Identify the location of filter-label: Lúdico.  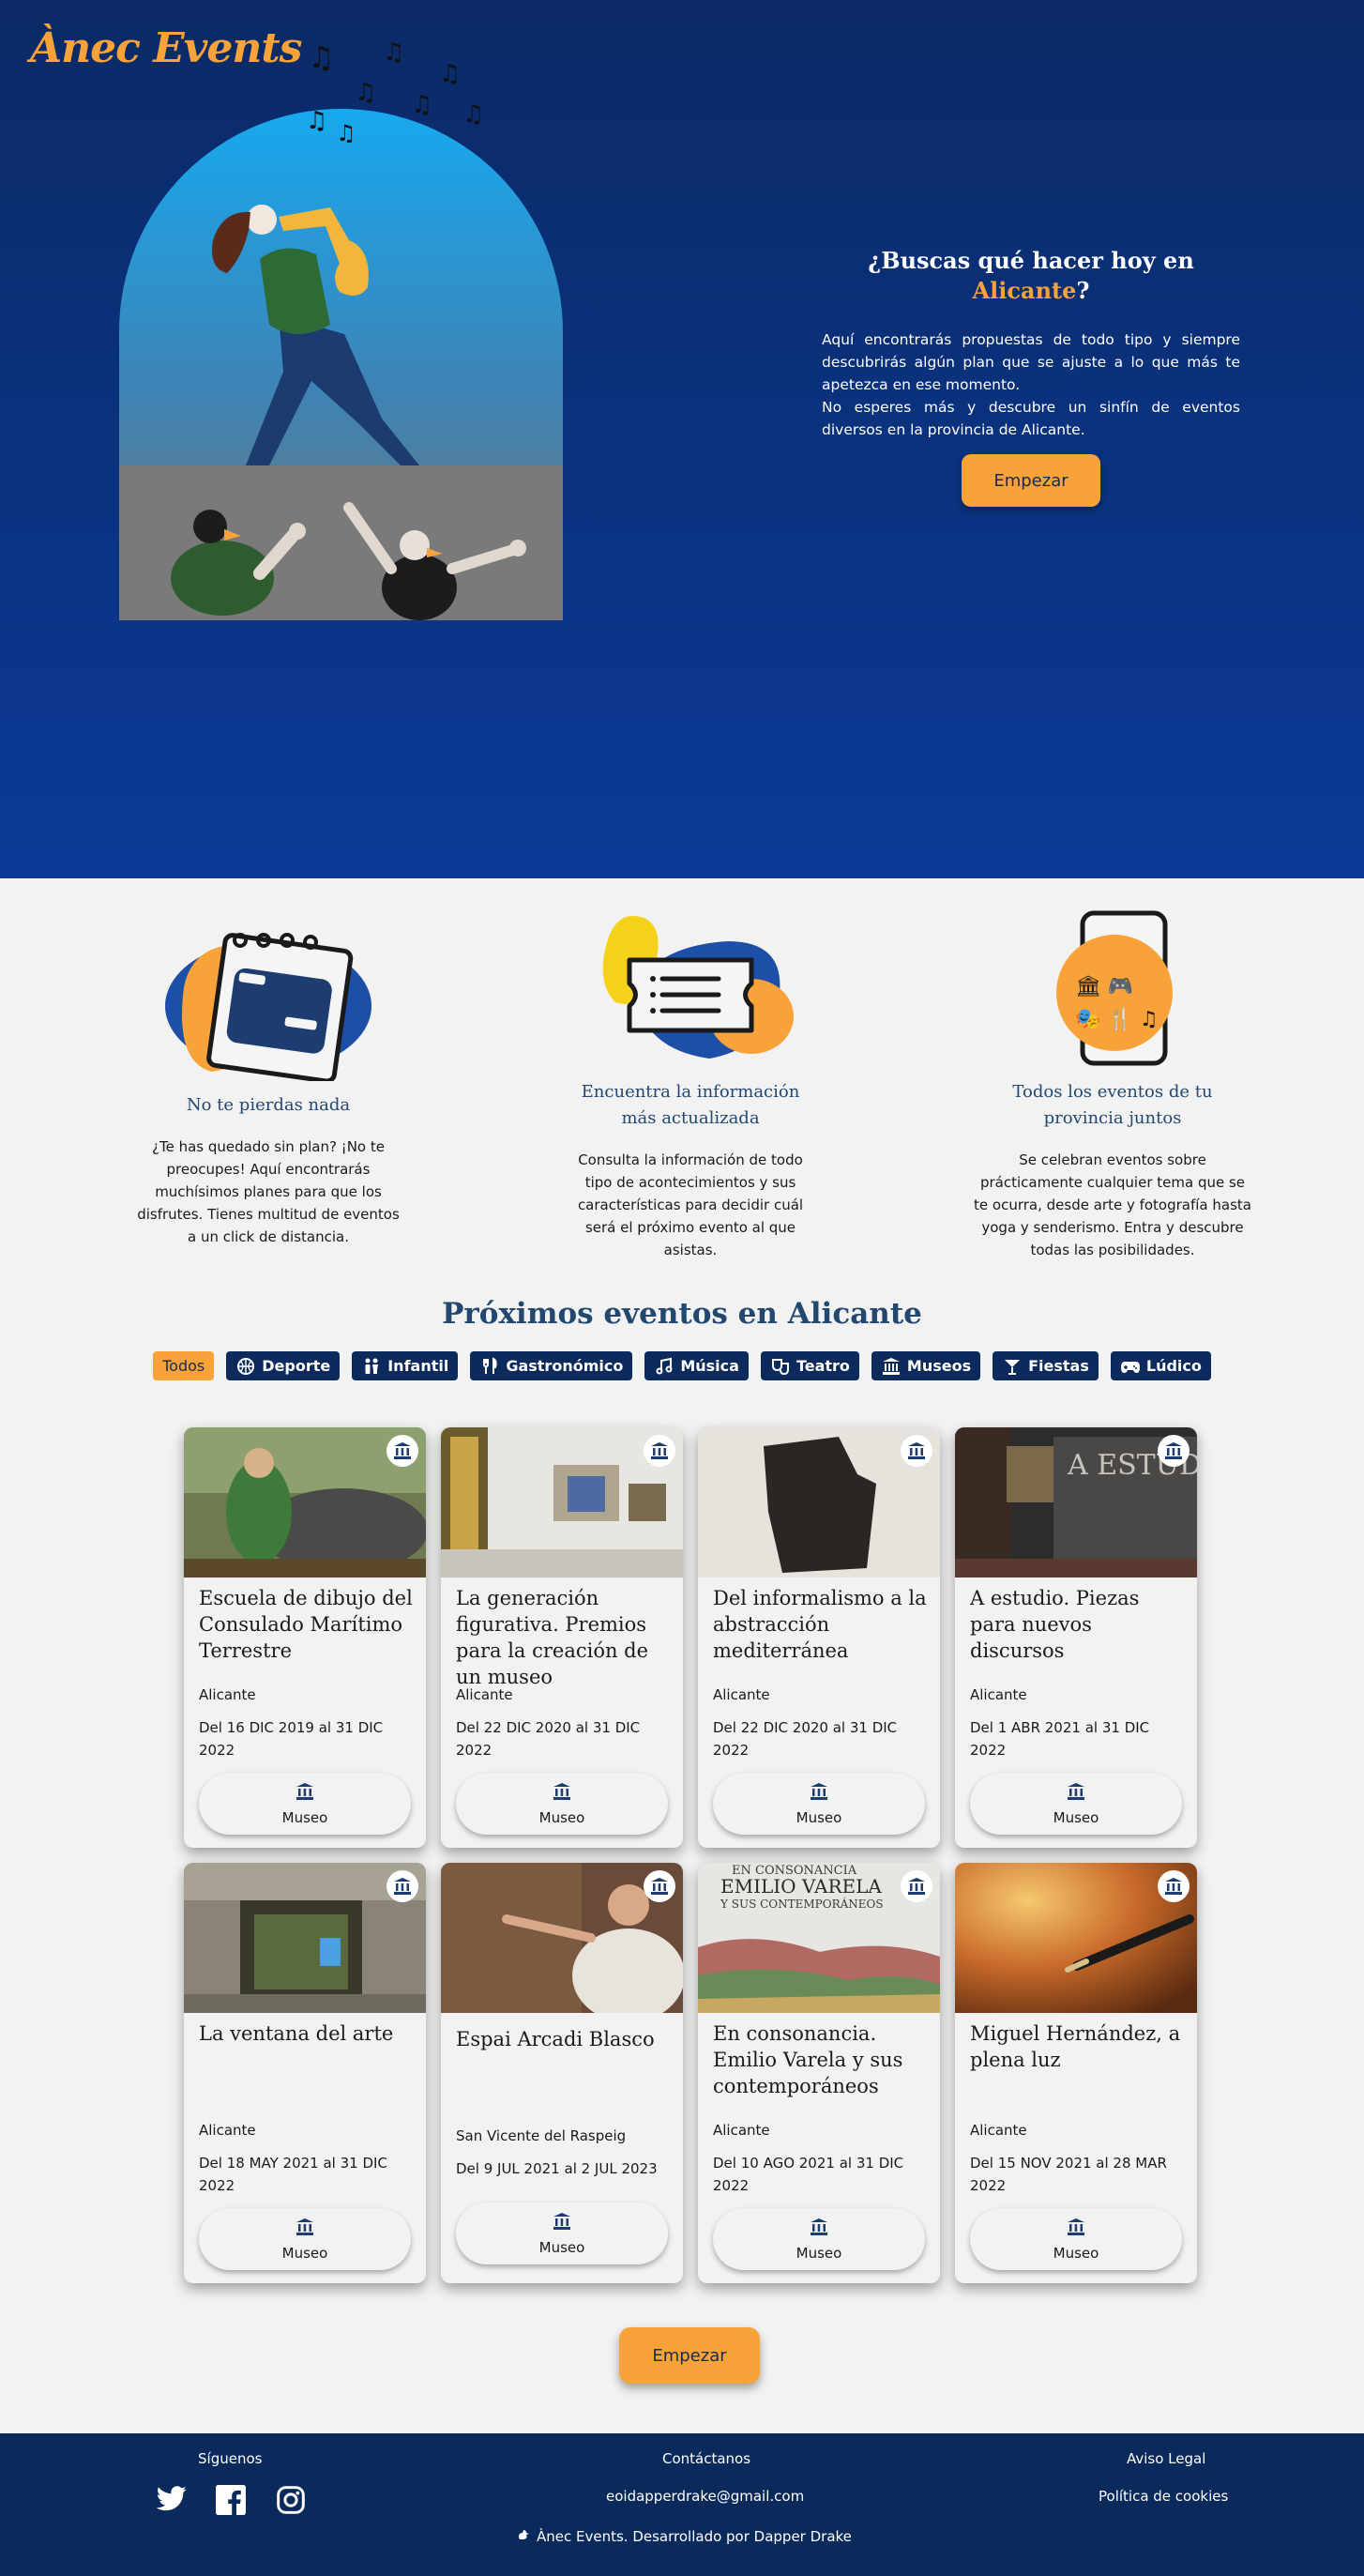
(1173, 1366).